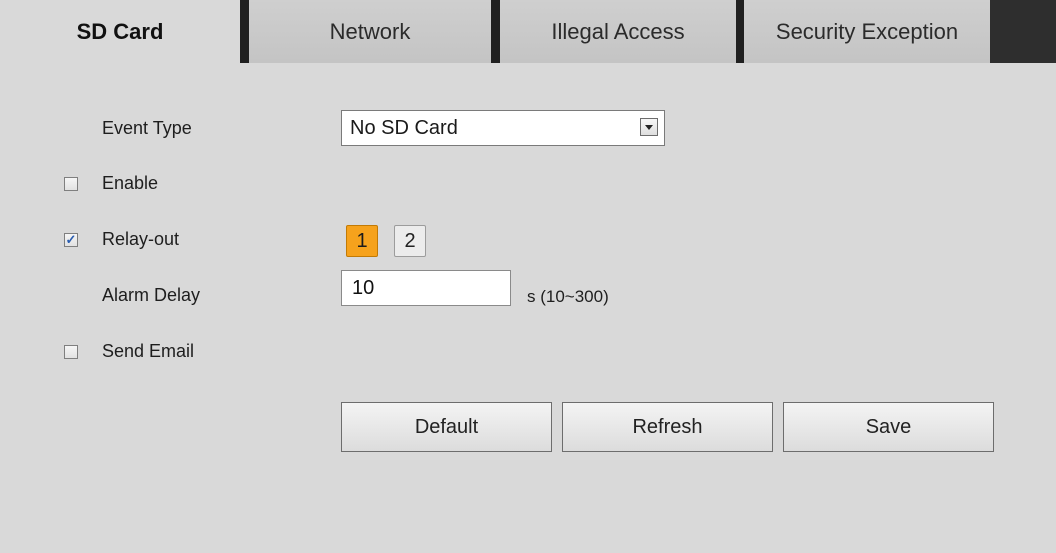 The width and height of the screenshot is (1056, 553). I want to click on tab-network: Network, so click(370, 31).